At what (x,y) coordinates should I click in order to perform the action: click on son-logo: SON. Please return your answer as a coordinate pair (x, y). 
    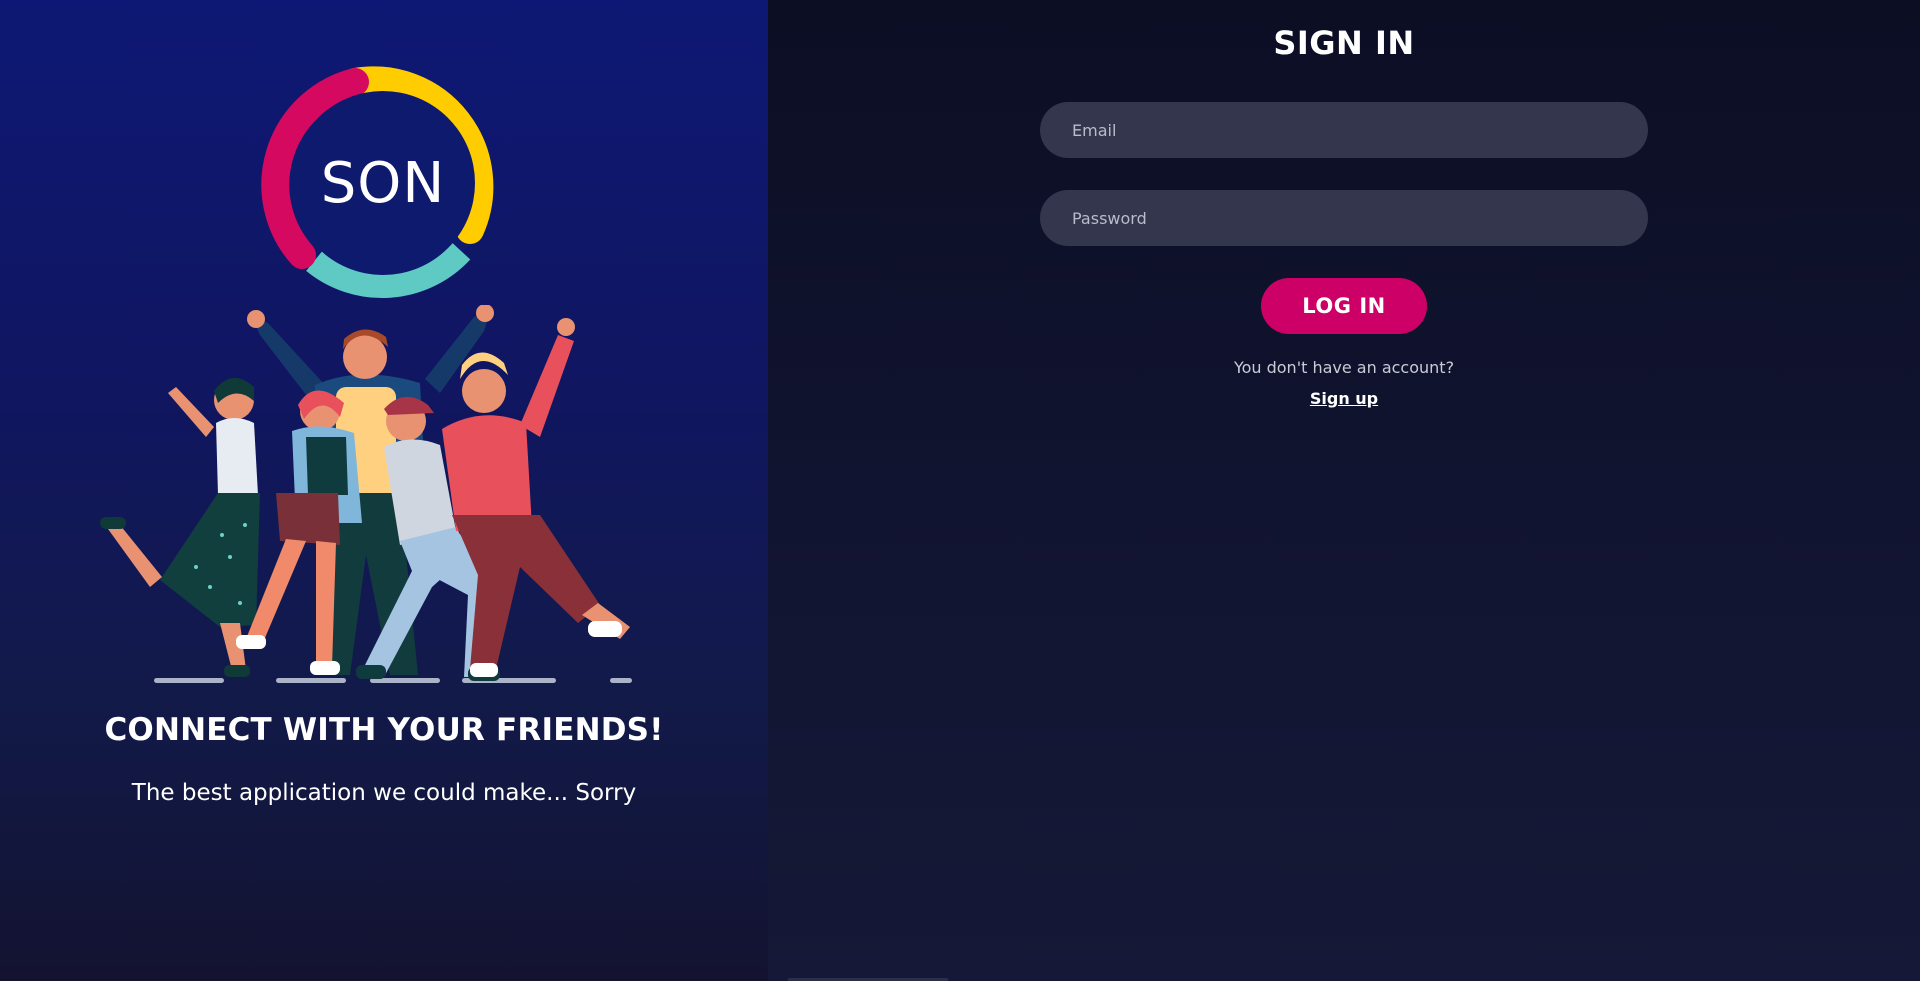
    Looking at the image, I should click on (383, 183).